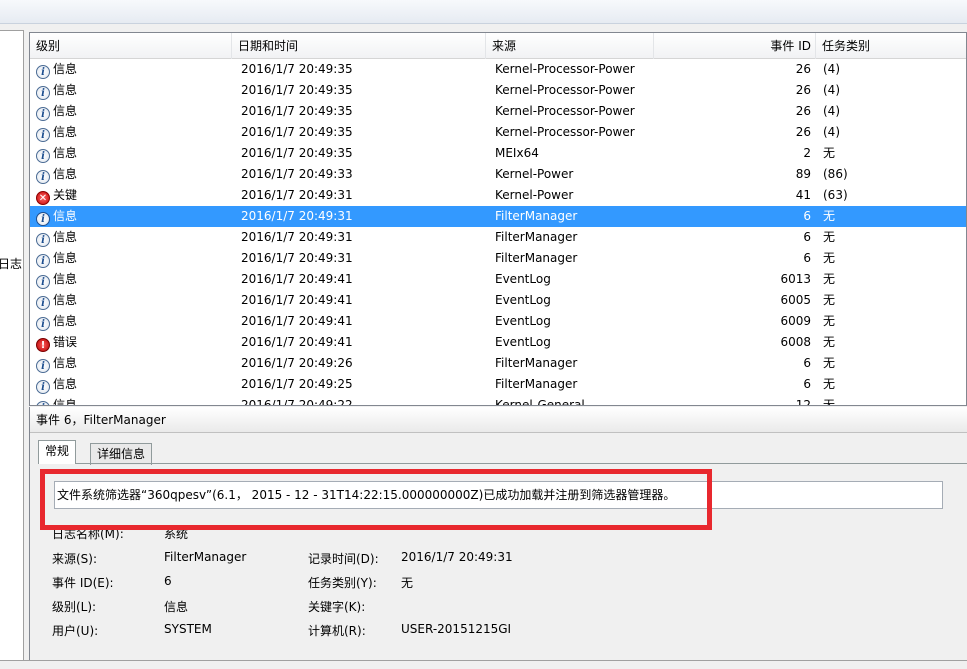  What do you see at coordinates (803, 174) in the screenshot?
I see `row-event-id: 89` at bounding box center [803, 174].